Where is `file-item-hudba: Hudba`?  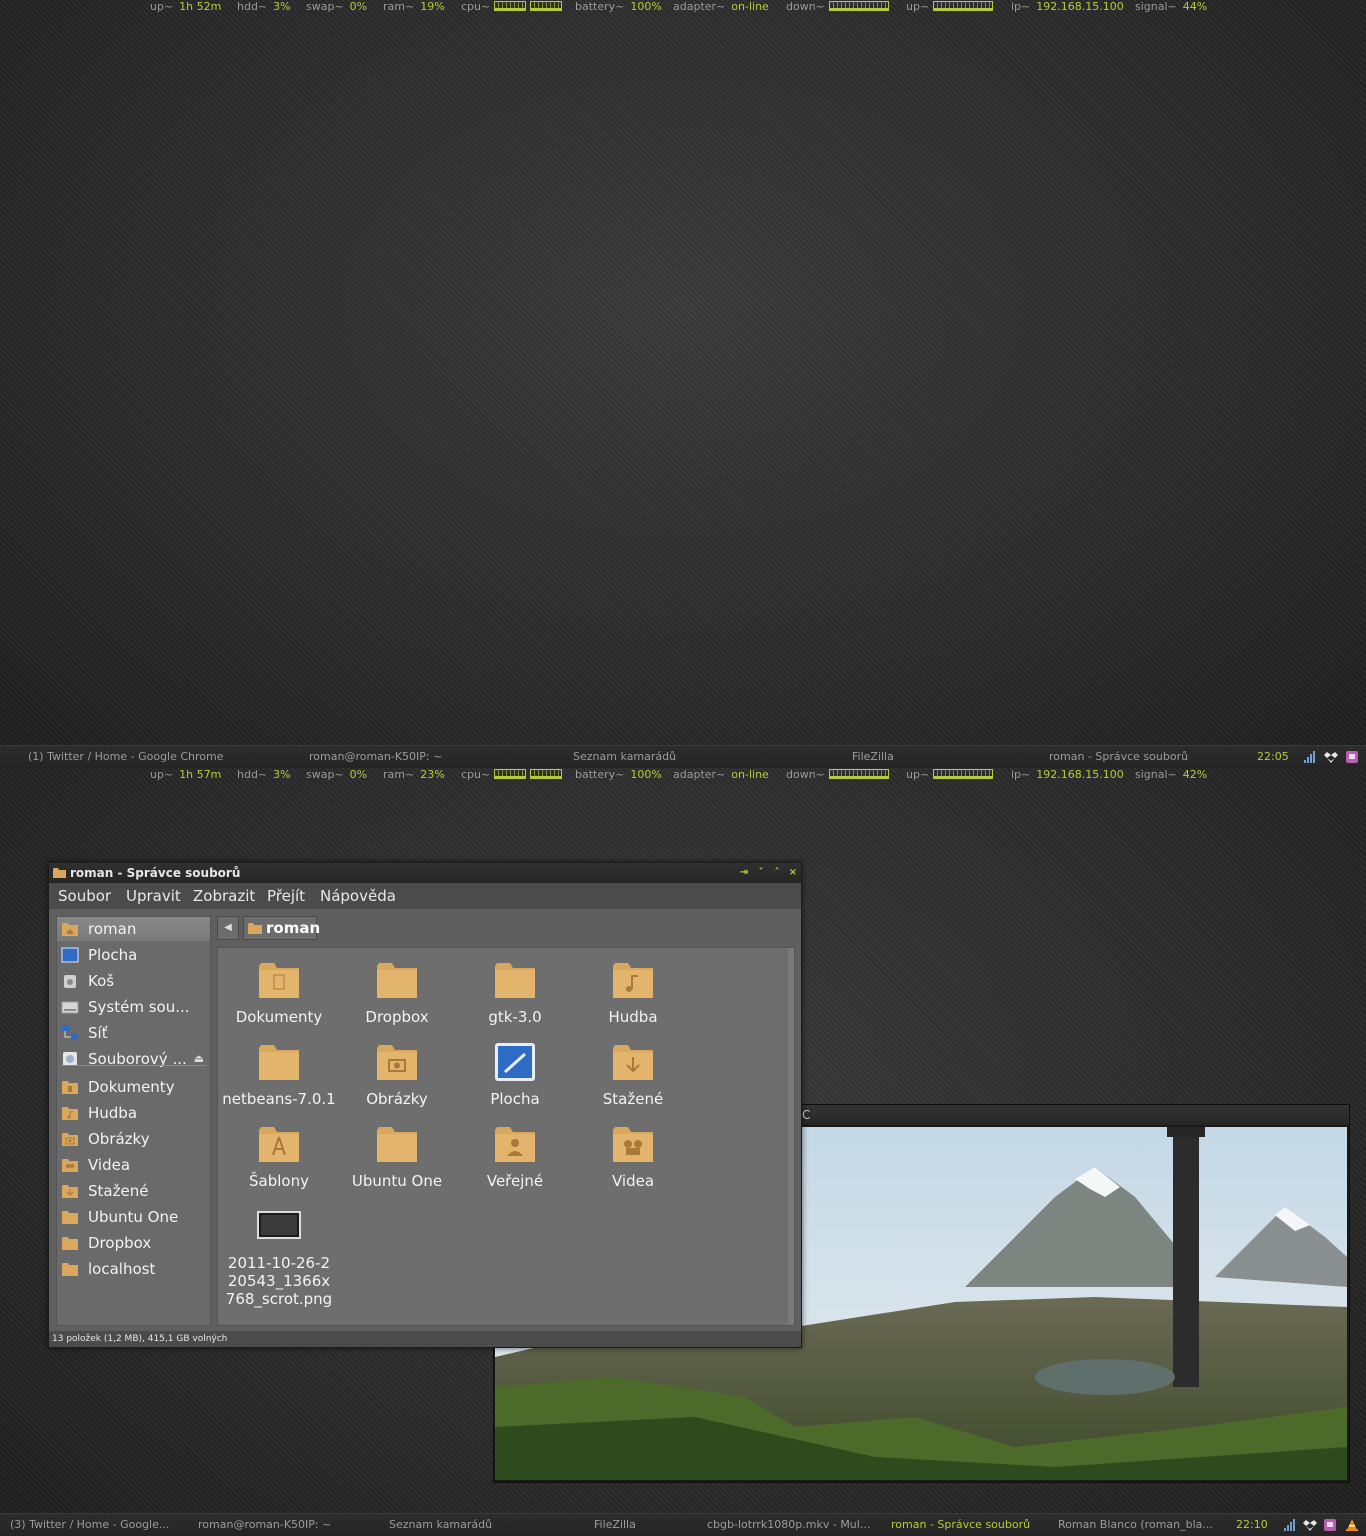 file-item-hudba: Hudba is located at coordinates (633, 988).